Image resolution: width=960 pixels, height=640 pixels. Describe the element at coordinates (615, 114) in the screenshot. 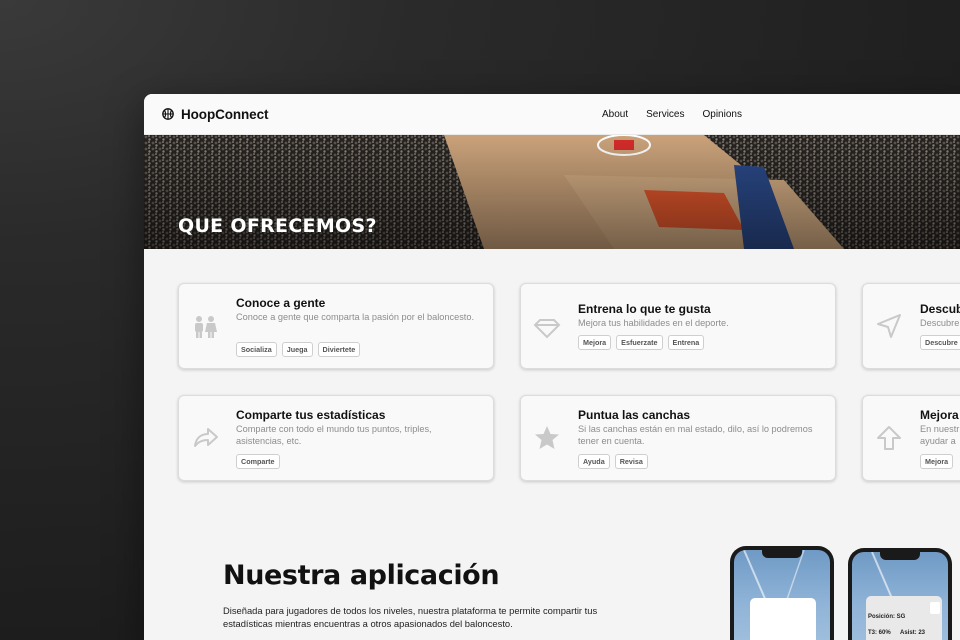

I see `nav-link-about: About` at that location.